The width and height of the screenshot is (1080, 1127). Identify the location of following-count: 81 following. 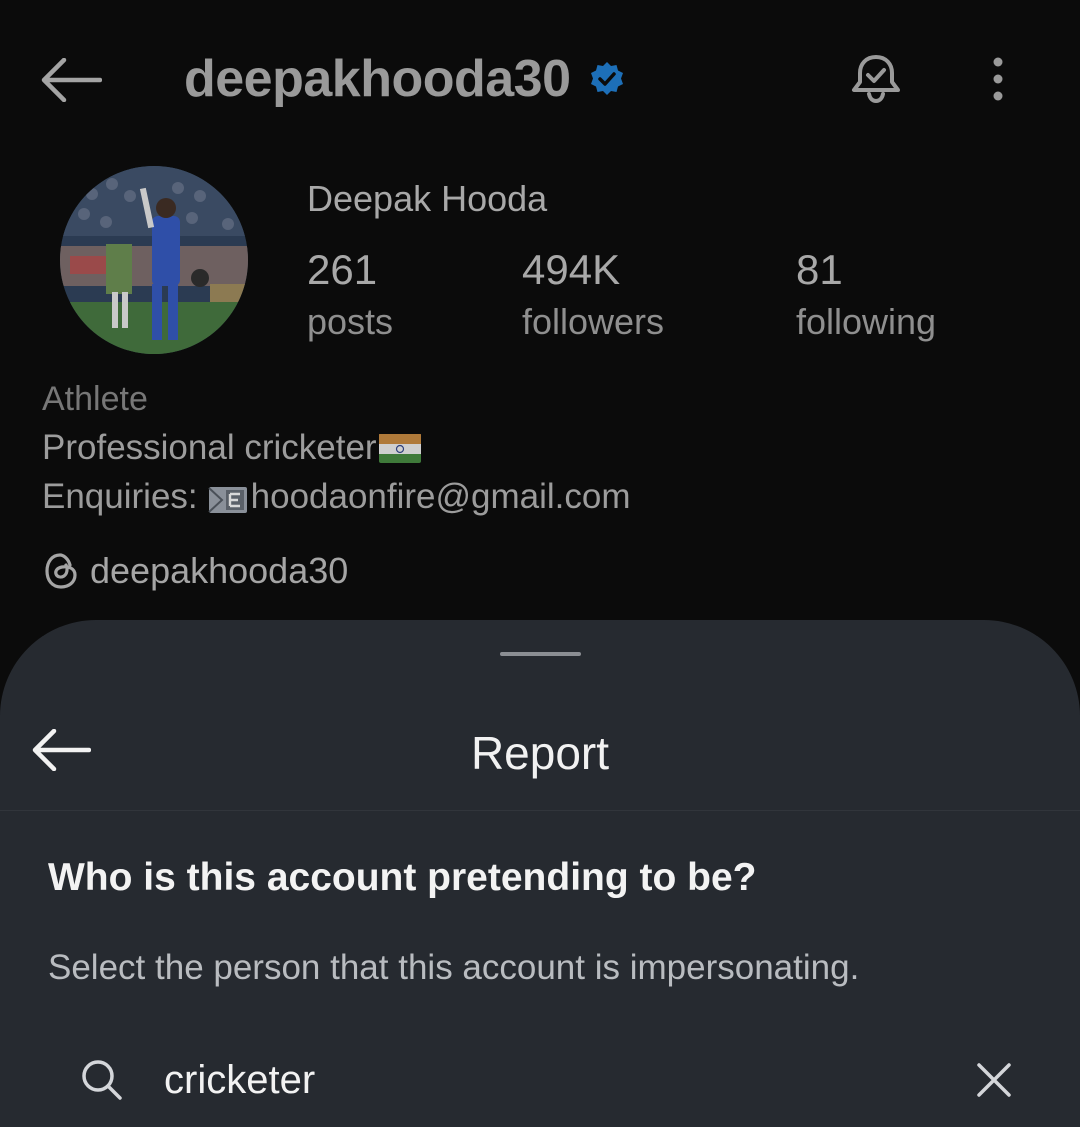
(866, 298).